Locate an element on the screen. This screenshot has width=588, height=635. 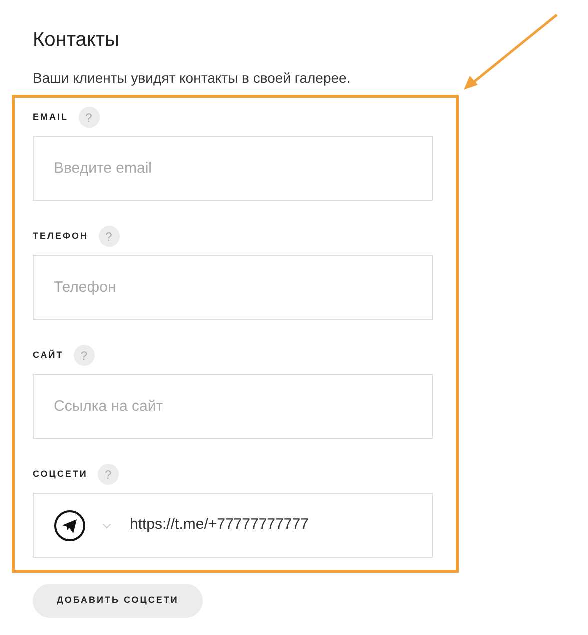
field-label: EMAIL is located at coordinates (50, 117).